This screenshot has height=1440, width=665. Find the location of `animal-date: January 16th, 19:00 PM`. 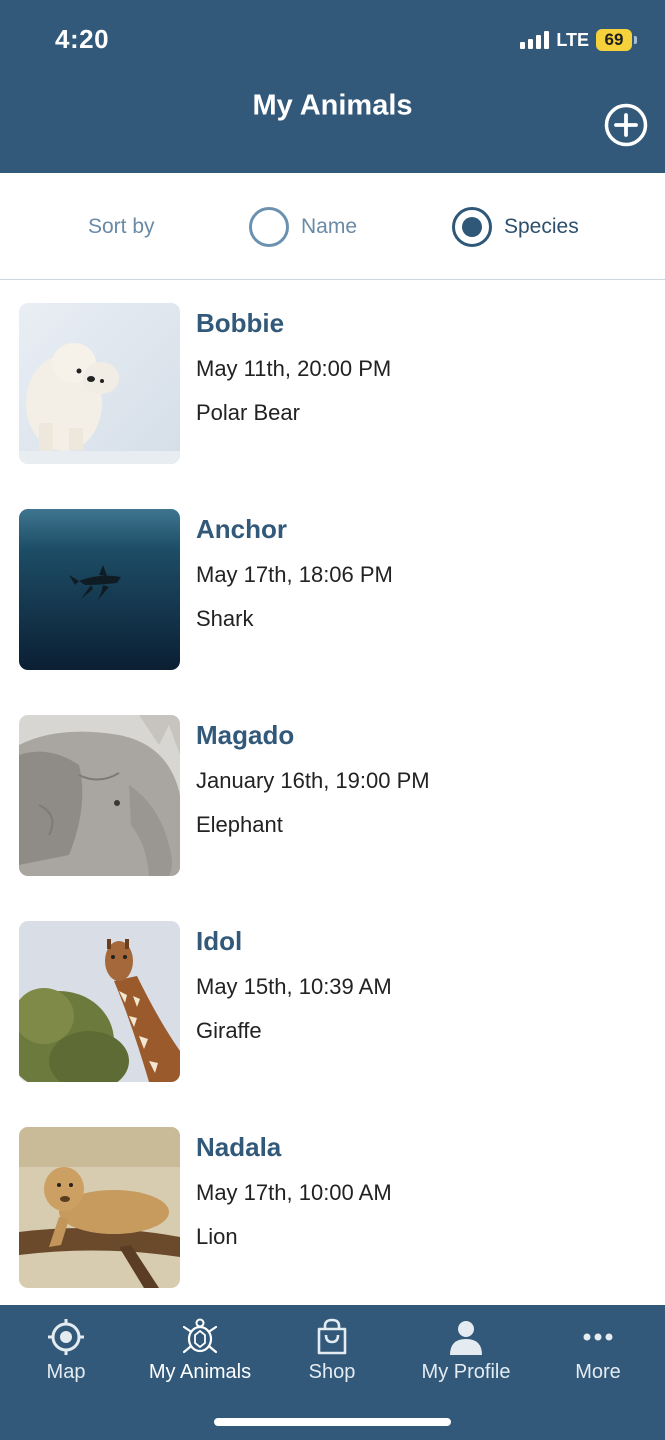

animal-date: January 16th, 19:00 PM is located at coordinates (313, 780).